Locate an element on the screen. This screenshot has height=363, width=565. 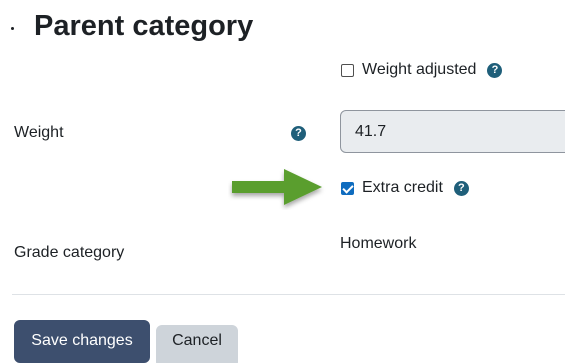
extra-credit-label: Extra credit is located at coordinates (402, 187).